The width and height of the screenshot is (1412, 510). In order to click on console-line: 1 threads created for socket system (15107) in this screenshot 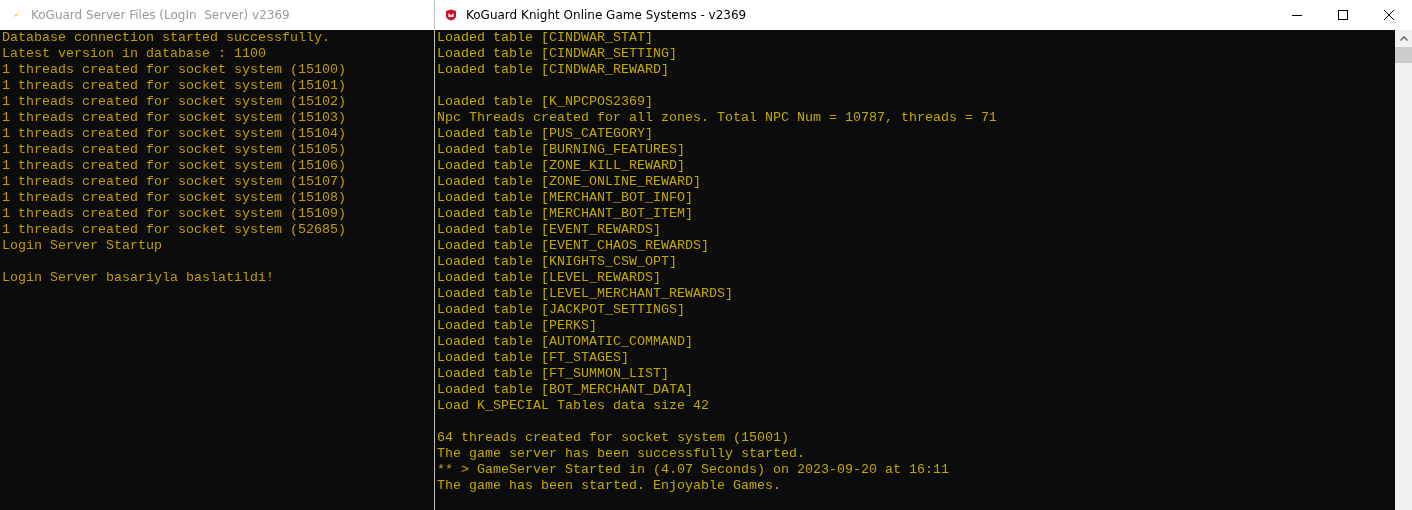, I will do `click(174, 182)`.